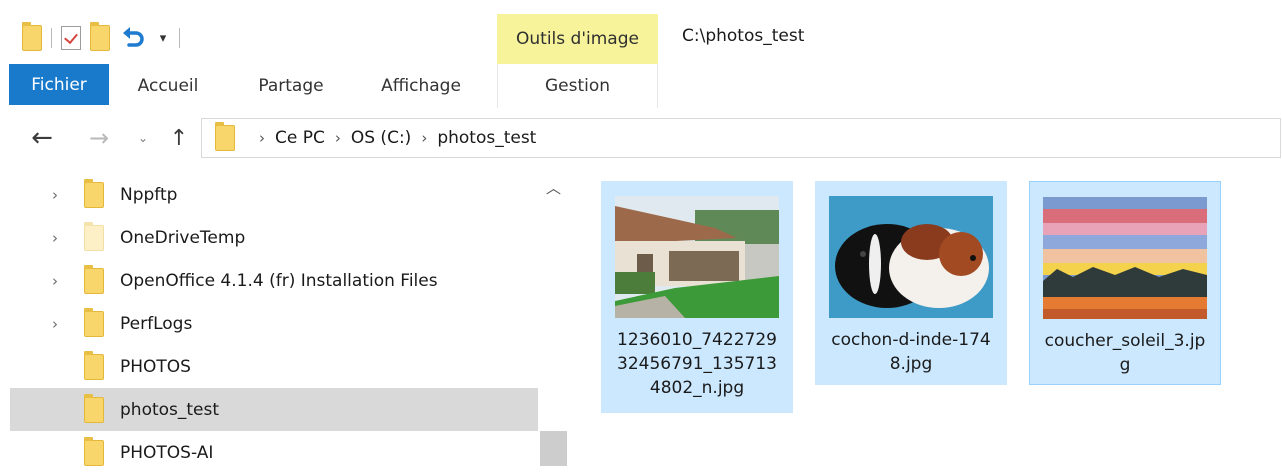  Describe the element at coordinates (577, 86) in the screenshot. I see `tab-manage: Gestion` at that location.